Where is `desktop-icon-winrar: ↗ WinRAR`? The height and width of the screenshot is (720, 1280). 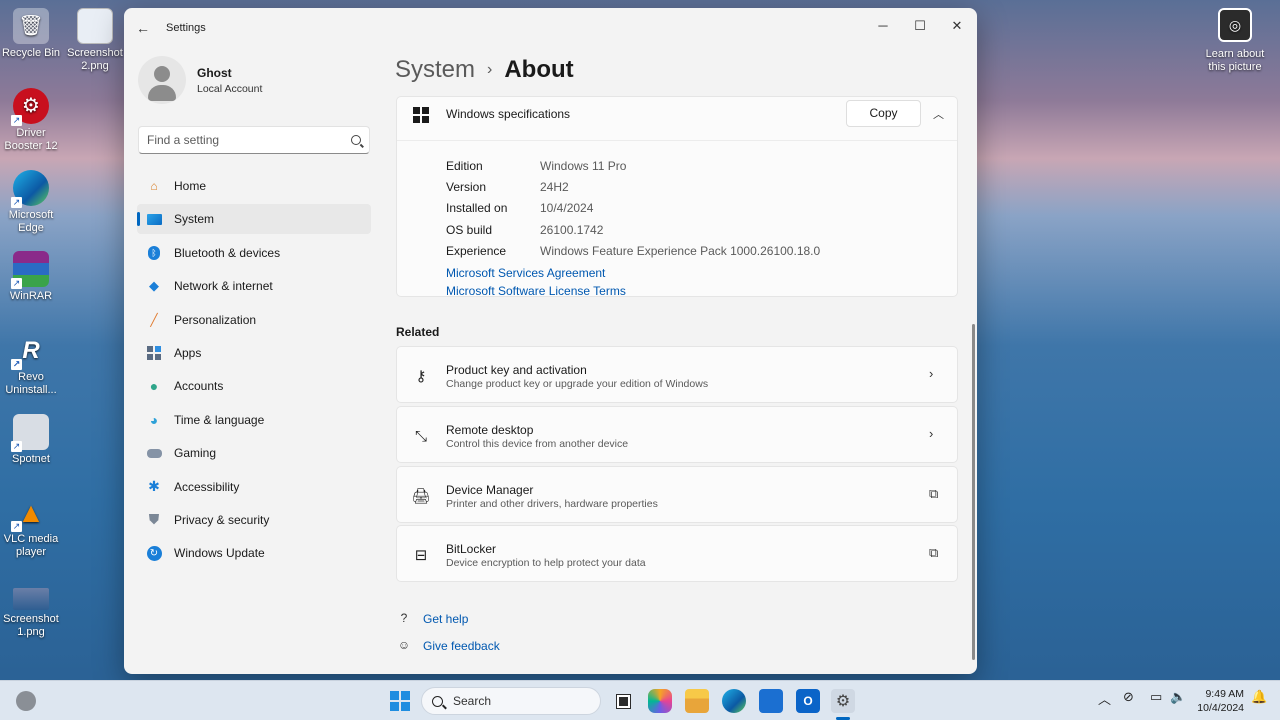
desktop-icon-winrar: ↗ WinRAR is located at coordinates (31, 277).